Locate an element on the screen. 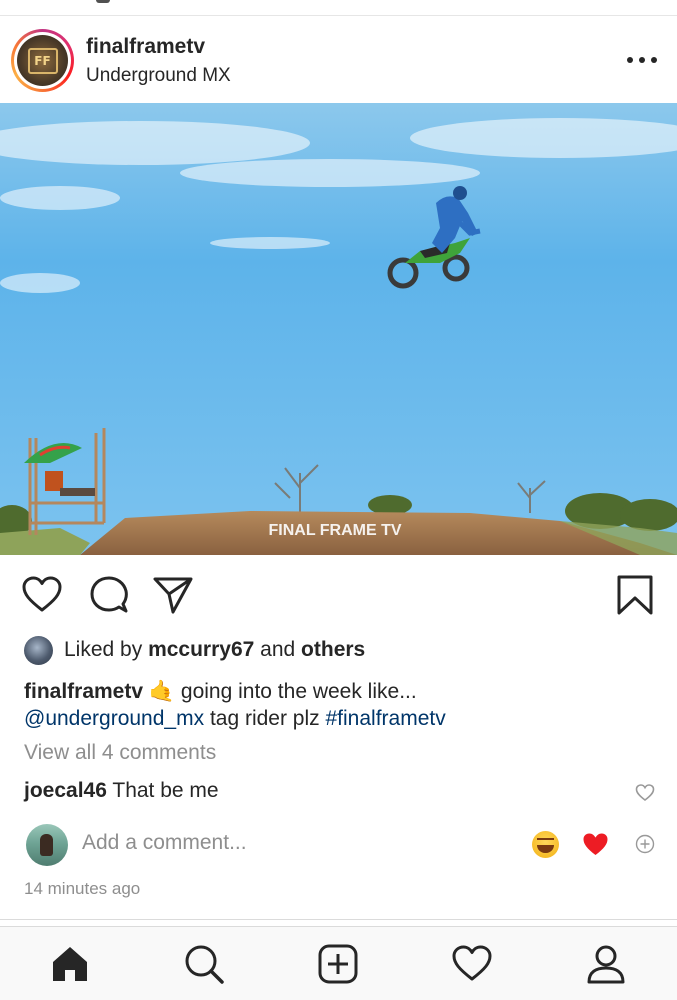  more-options-icon is located at coordinates (642, 60).